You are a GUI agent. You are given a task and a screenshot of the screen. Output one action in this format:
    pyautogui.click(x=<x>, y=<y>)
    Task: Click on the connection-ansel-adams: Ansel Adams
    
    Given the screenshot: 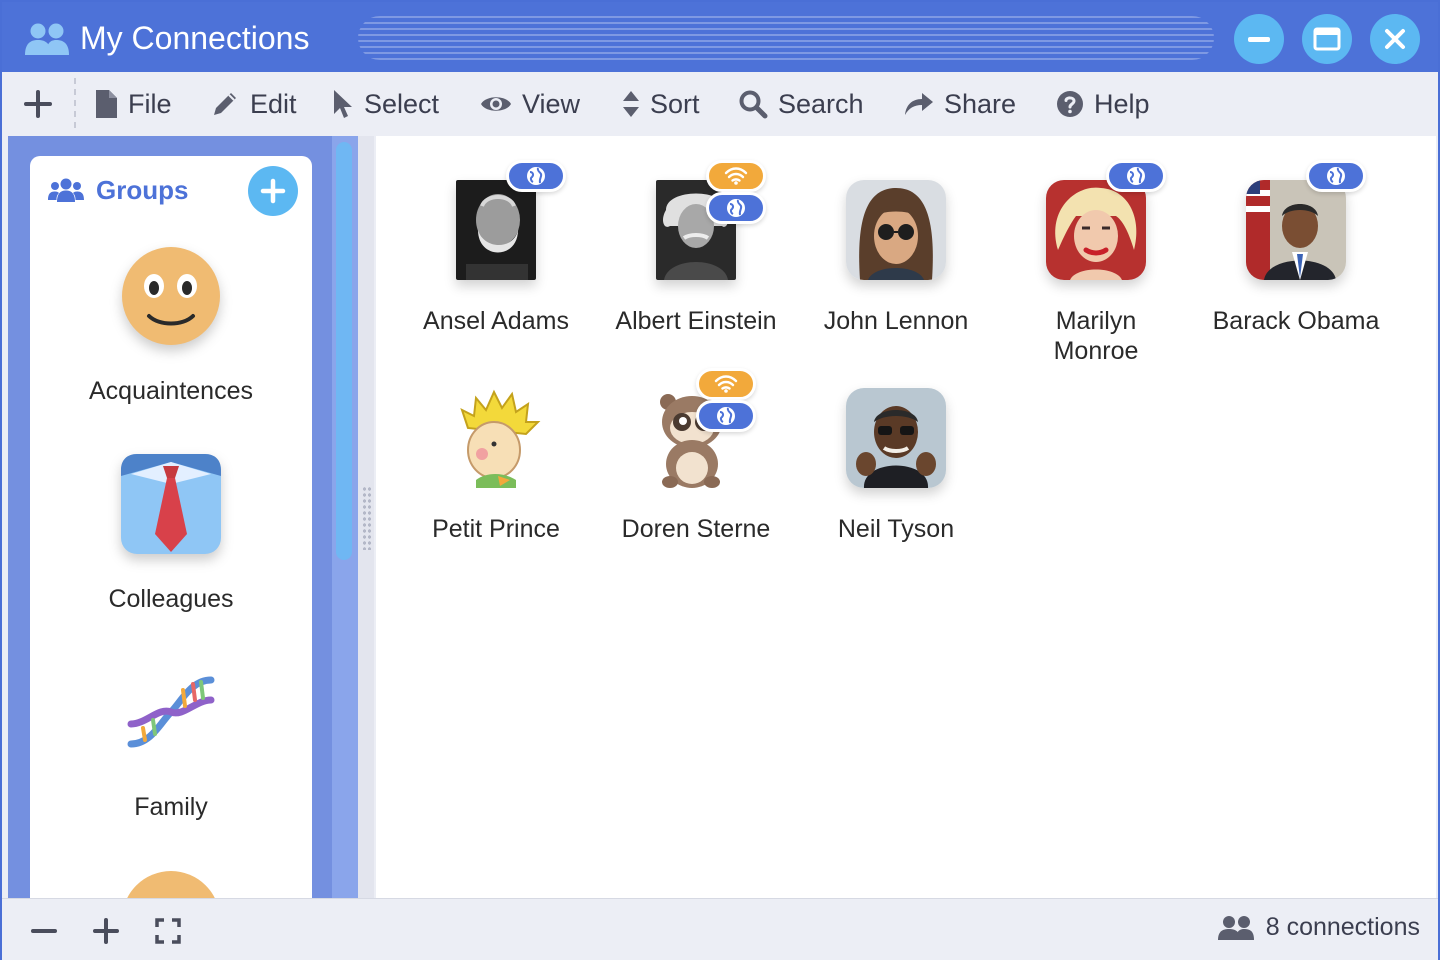 What is the action you would take?
    pyautogui.click(x=496, y=248)
    